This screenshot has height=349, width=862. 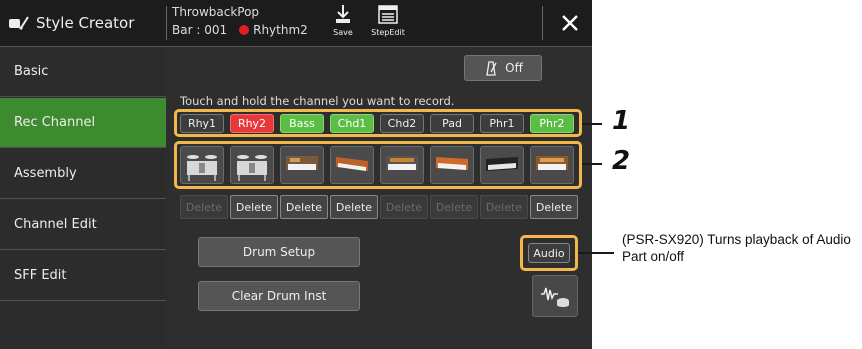 I want to click on sidebar-item-sff-edit: SFF Edit, so click(x=83, y=276).